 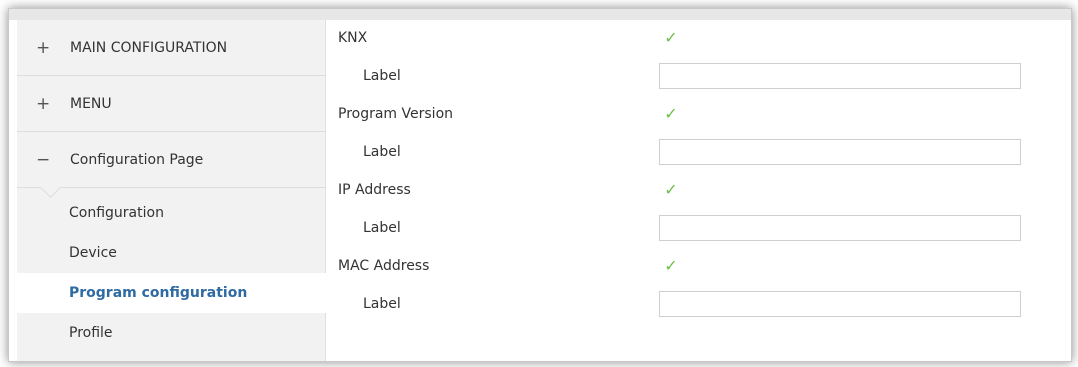 I want to click on knx-checkbox: ✓, so click(x=671, y=38).